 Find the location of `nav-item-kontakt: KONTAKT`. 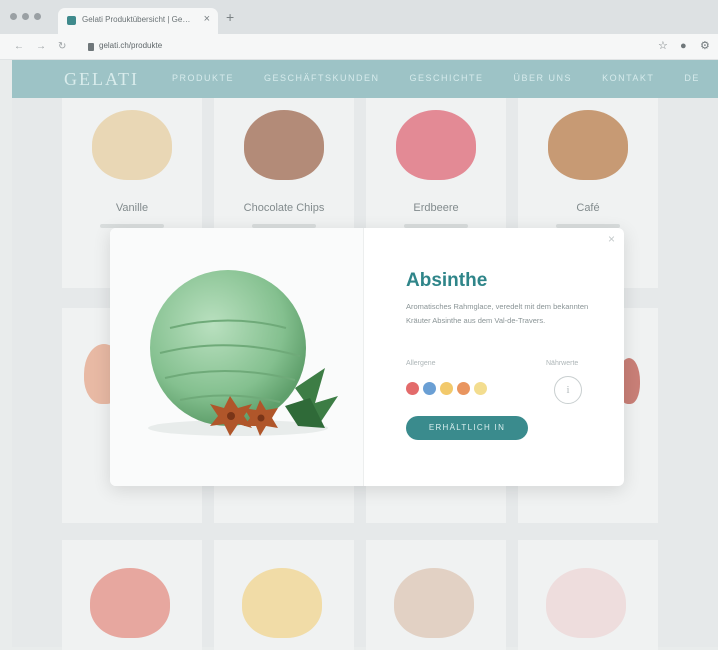

nav-item-kontakt: KONTAKT is located at coordinates (628, 78).